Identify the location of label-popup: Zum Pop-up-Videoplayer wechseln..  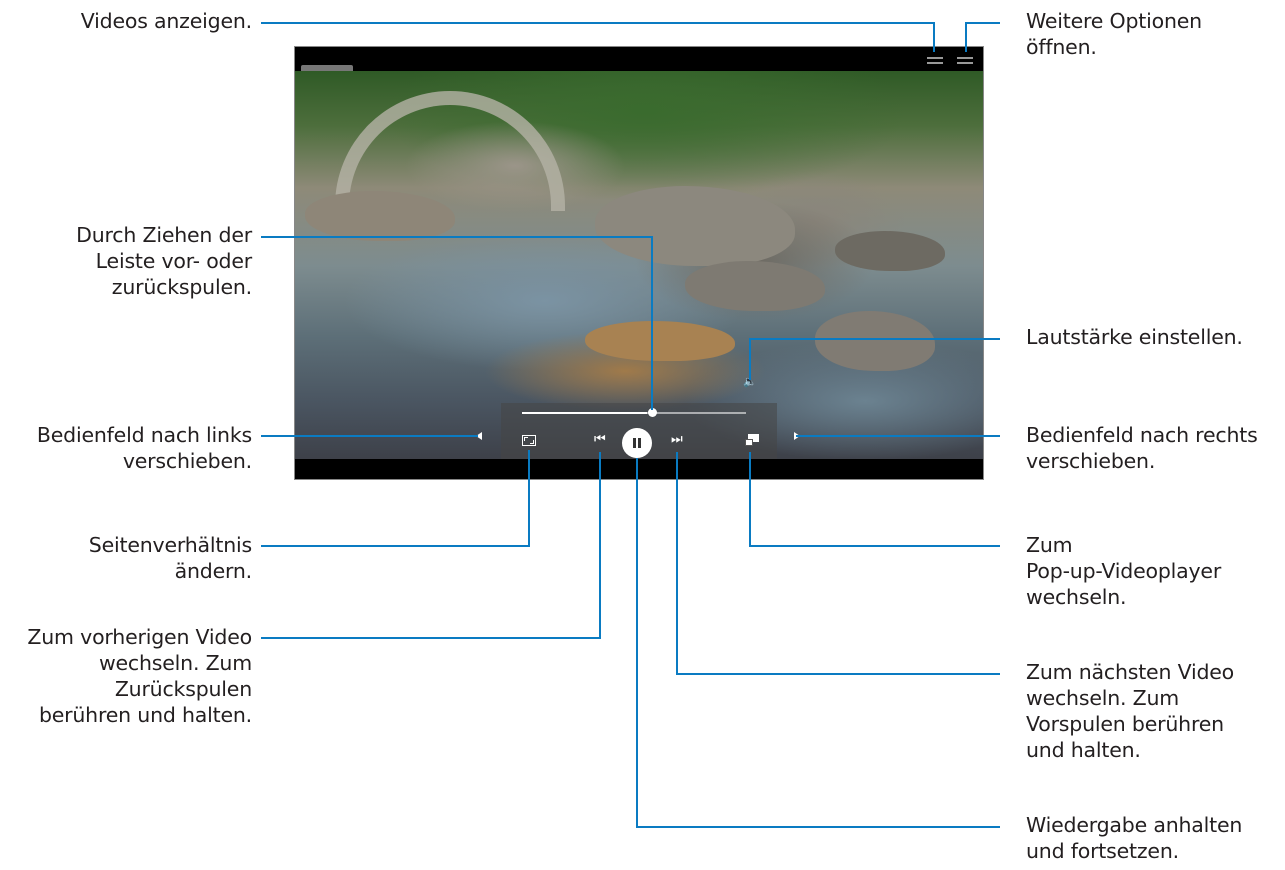
(1124, 571).